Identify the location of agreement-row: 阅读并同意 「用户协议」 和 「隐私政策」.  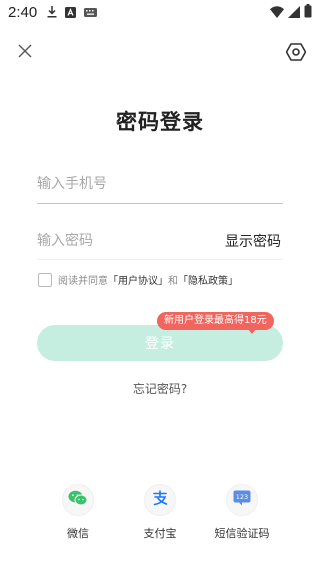
(138, 279).